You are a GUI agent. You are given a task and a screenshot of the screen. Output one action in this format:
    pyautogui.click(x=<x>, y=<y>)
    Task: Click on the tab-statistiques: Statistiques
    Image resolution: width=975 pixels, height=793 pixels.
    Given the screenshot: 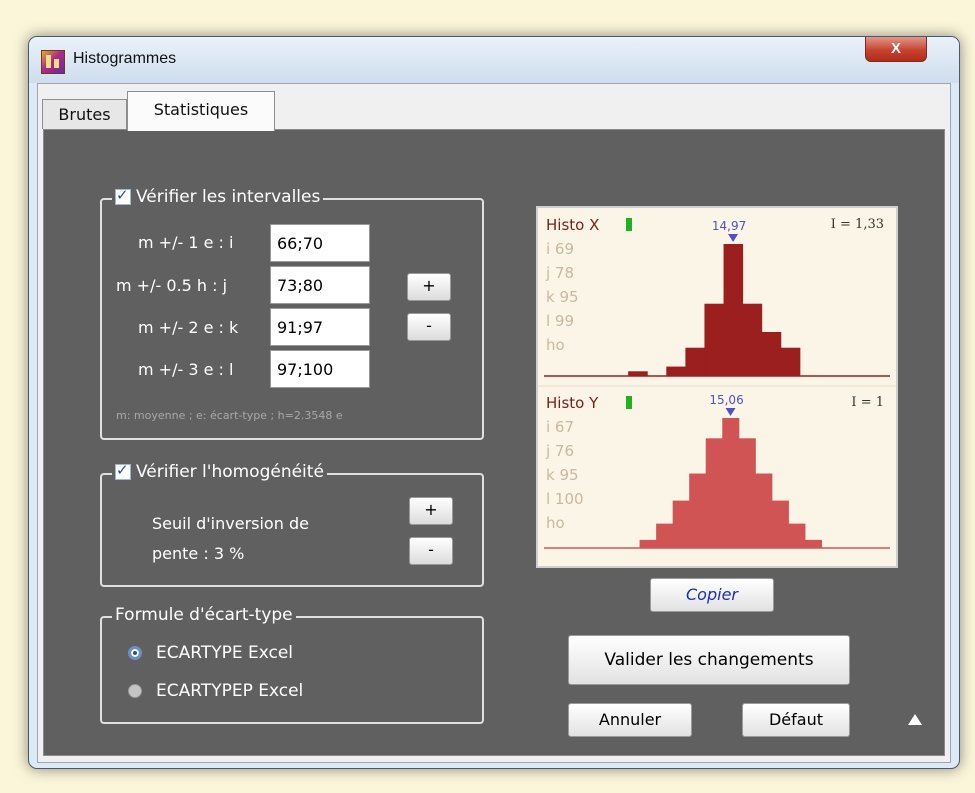 What is the action you would take?
    pyautogui.click(x=201, y=111)
    